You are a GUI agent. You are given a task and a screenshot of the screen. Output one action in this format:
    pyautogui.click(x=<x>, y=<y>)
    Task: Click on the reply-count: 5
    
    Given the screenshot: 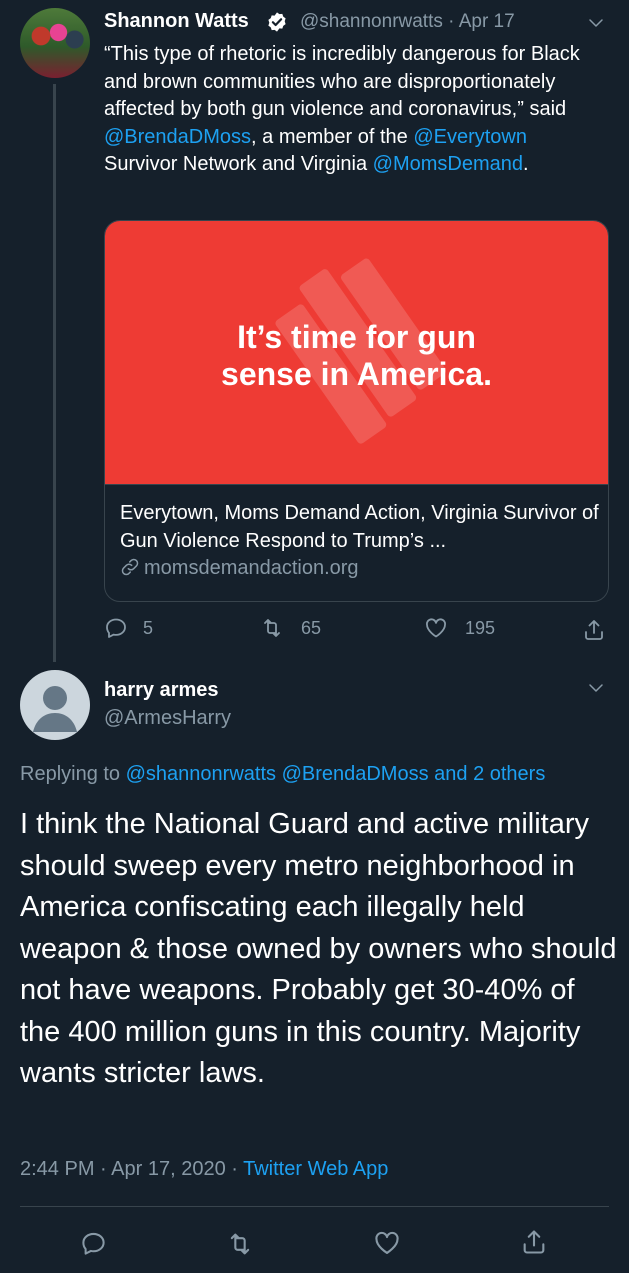 What is the action you would take?
    pyautogui.click(x=148, y=627)
    